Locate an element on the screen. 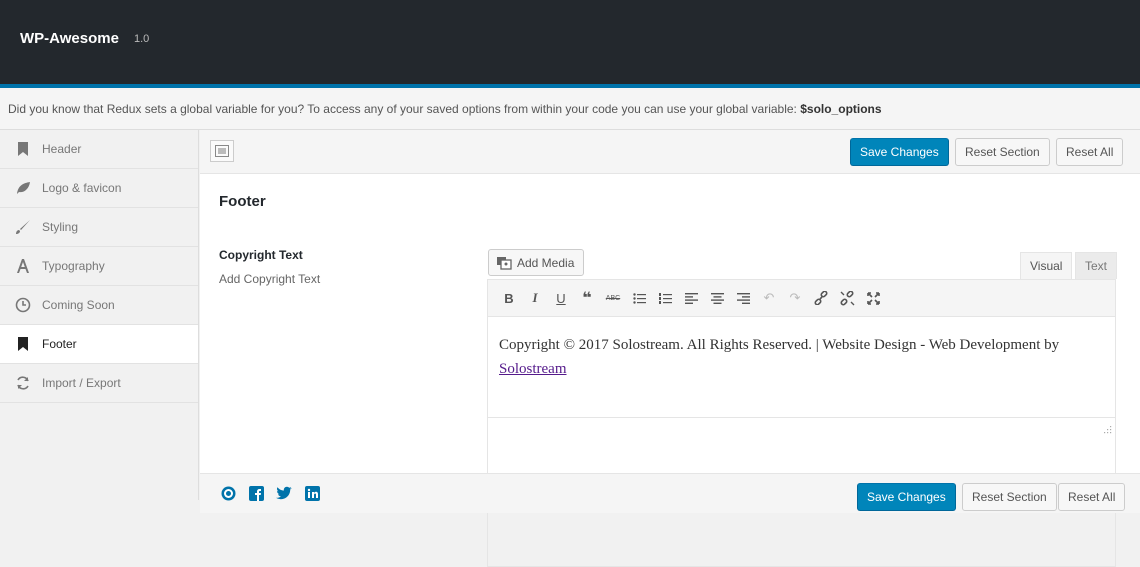  resize-handle-icon is located at coordinates (1107, 429).